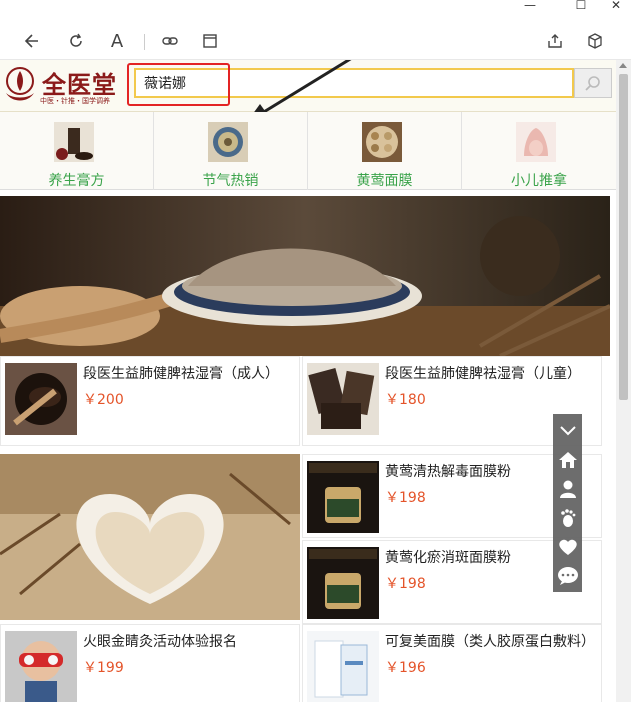  Describe the element at coordinates (144, 42) in the screenshot. I see `toolbar-divider` at that location.